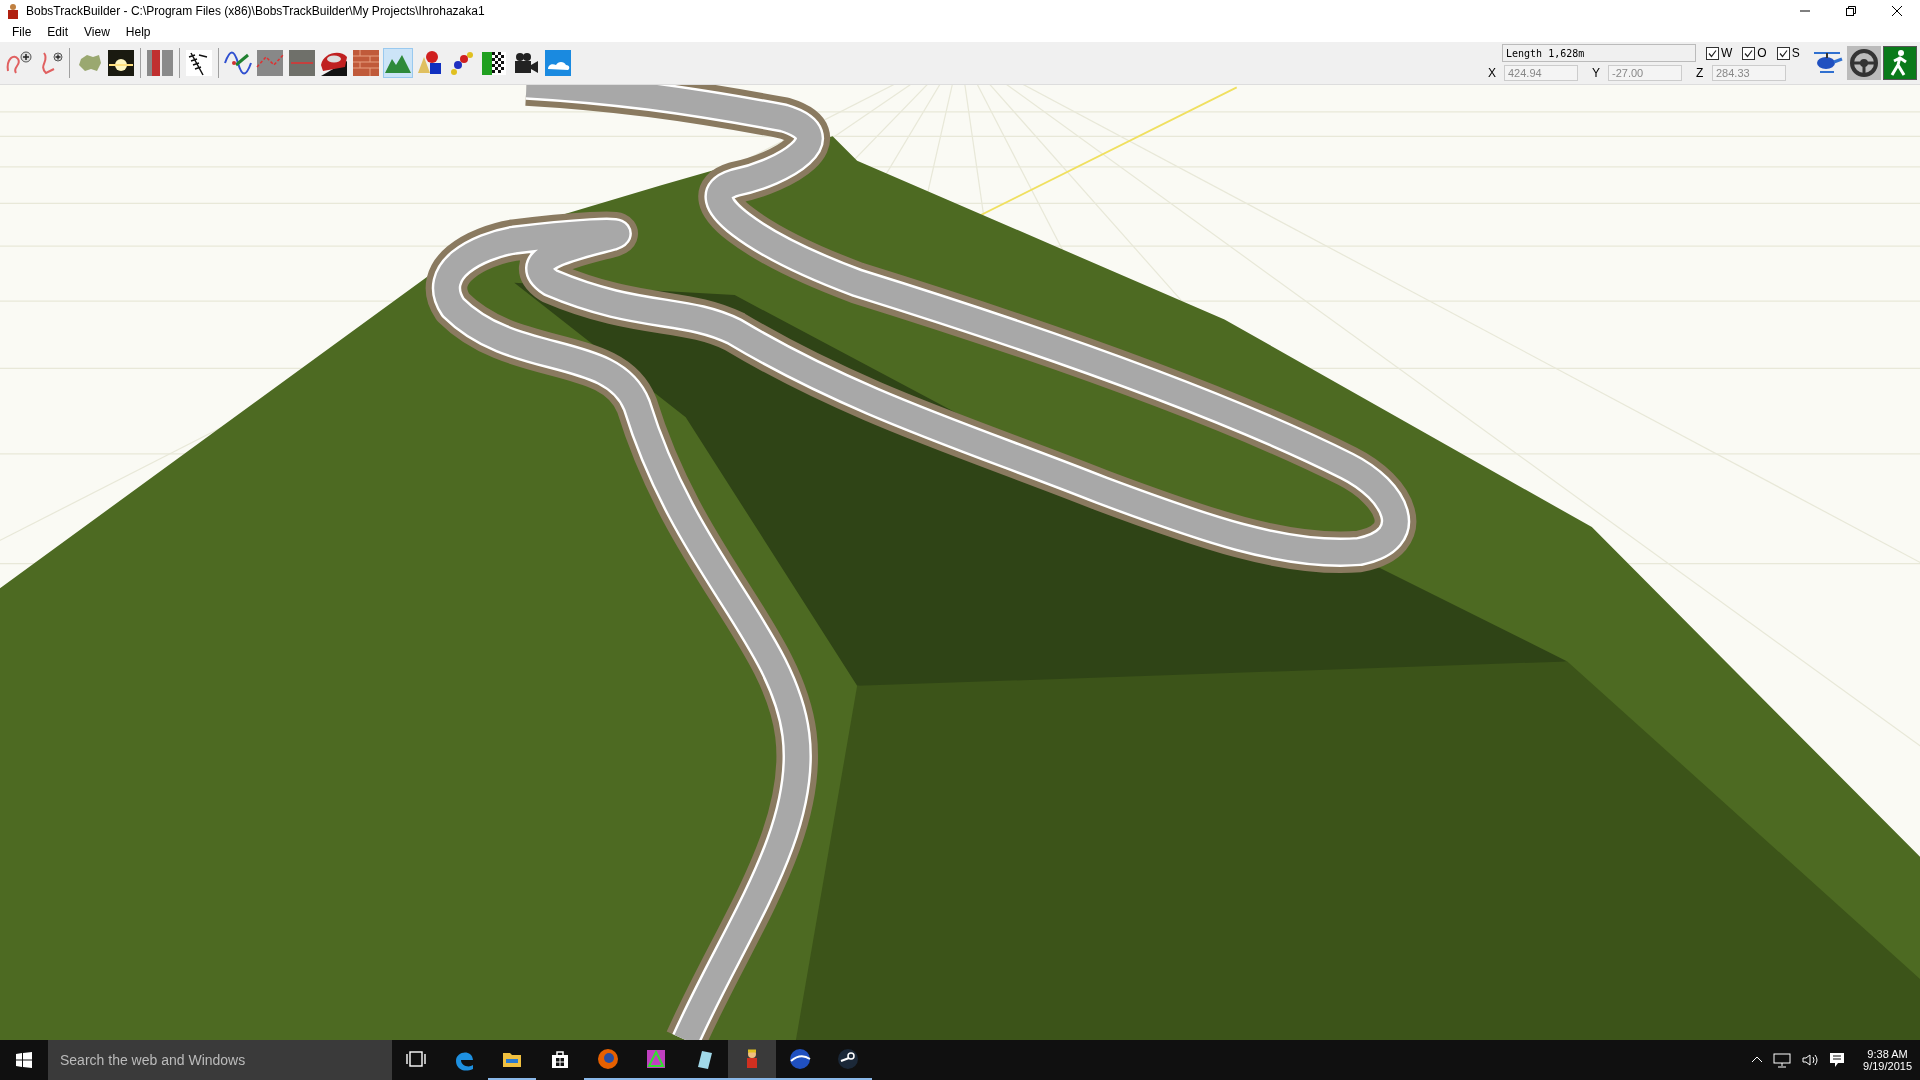 The image size is (1920, 1080). Describe the element at coordinates (848, 1059) in the screenshot. I see `steam-icon` at that location.